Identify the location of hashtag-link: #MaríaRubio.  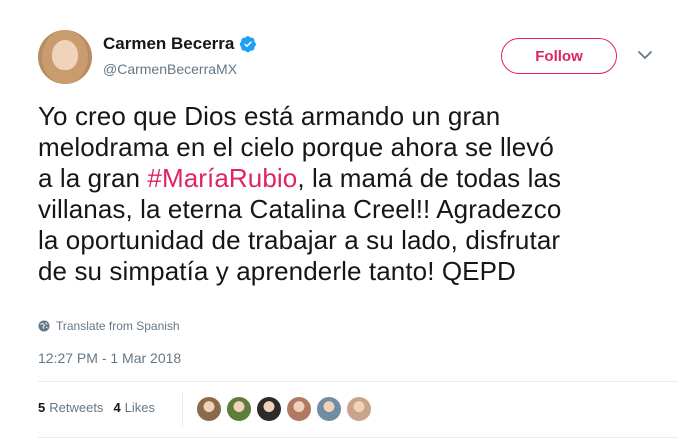
(222, 178).